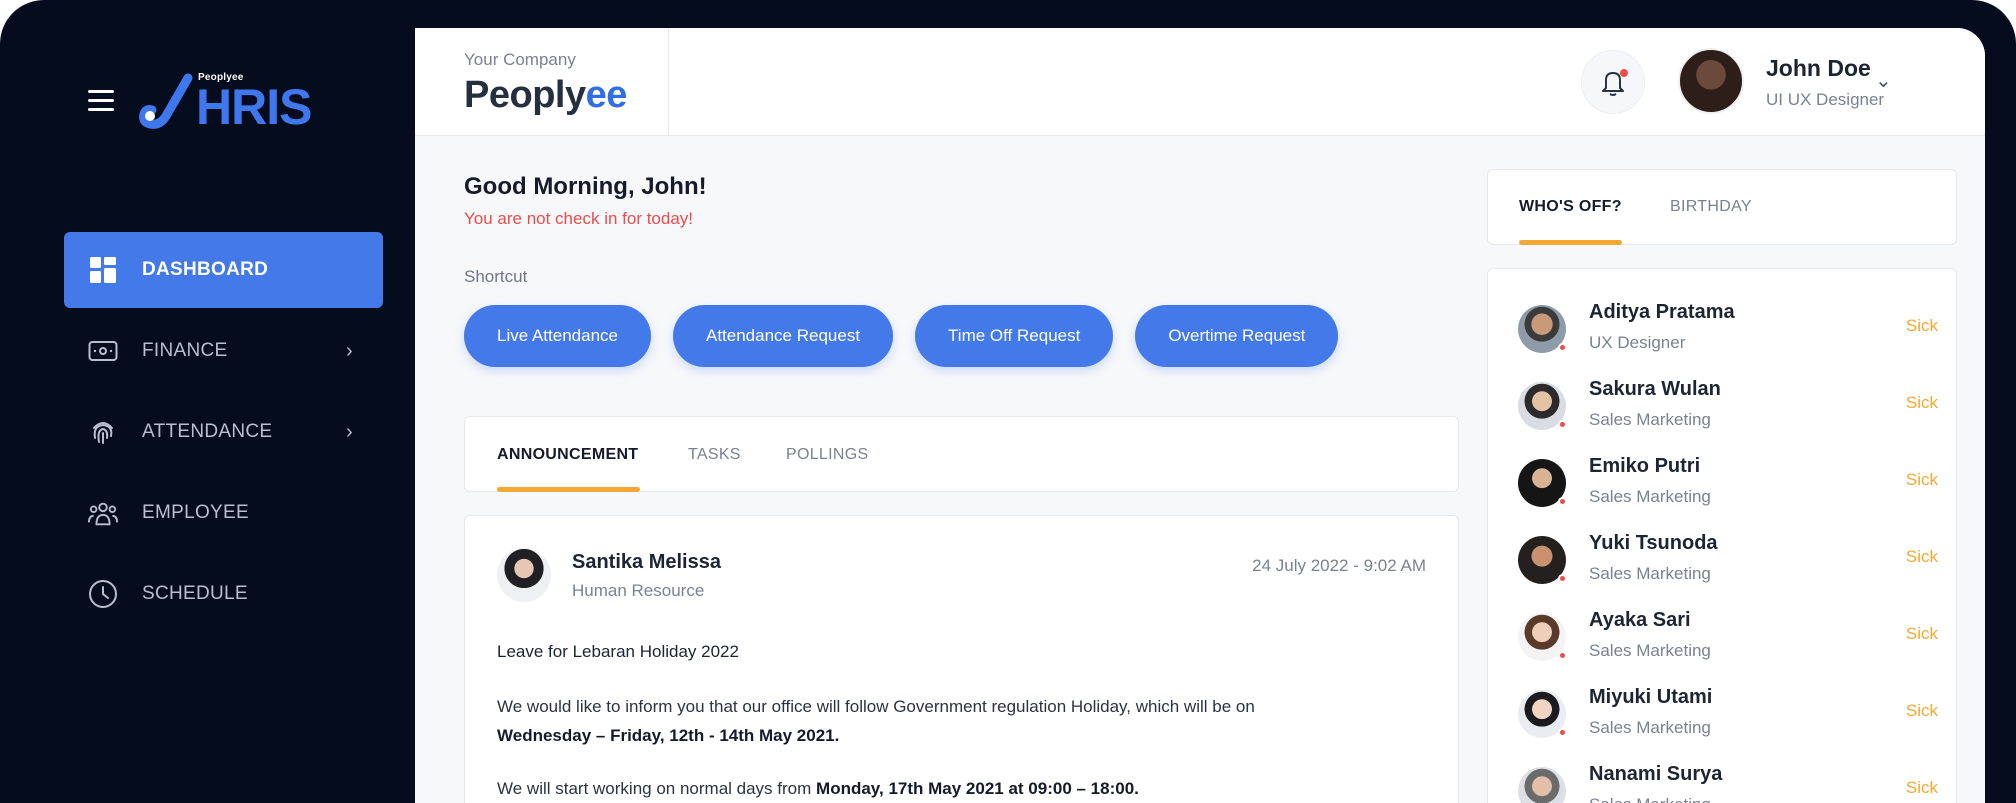 This screenshot has width=2016, height=803. What do you see at coordinates (1653, 543) in the screenshot?
I see `employee-name: Yuki Tsunoda` at bounding box center [1653, 543].